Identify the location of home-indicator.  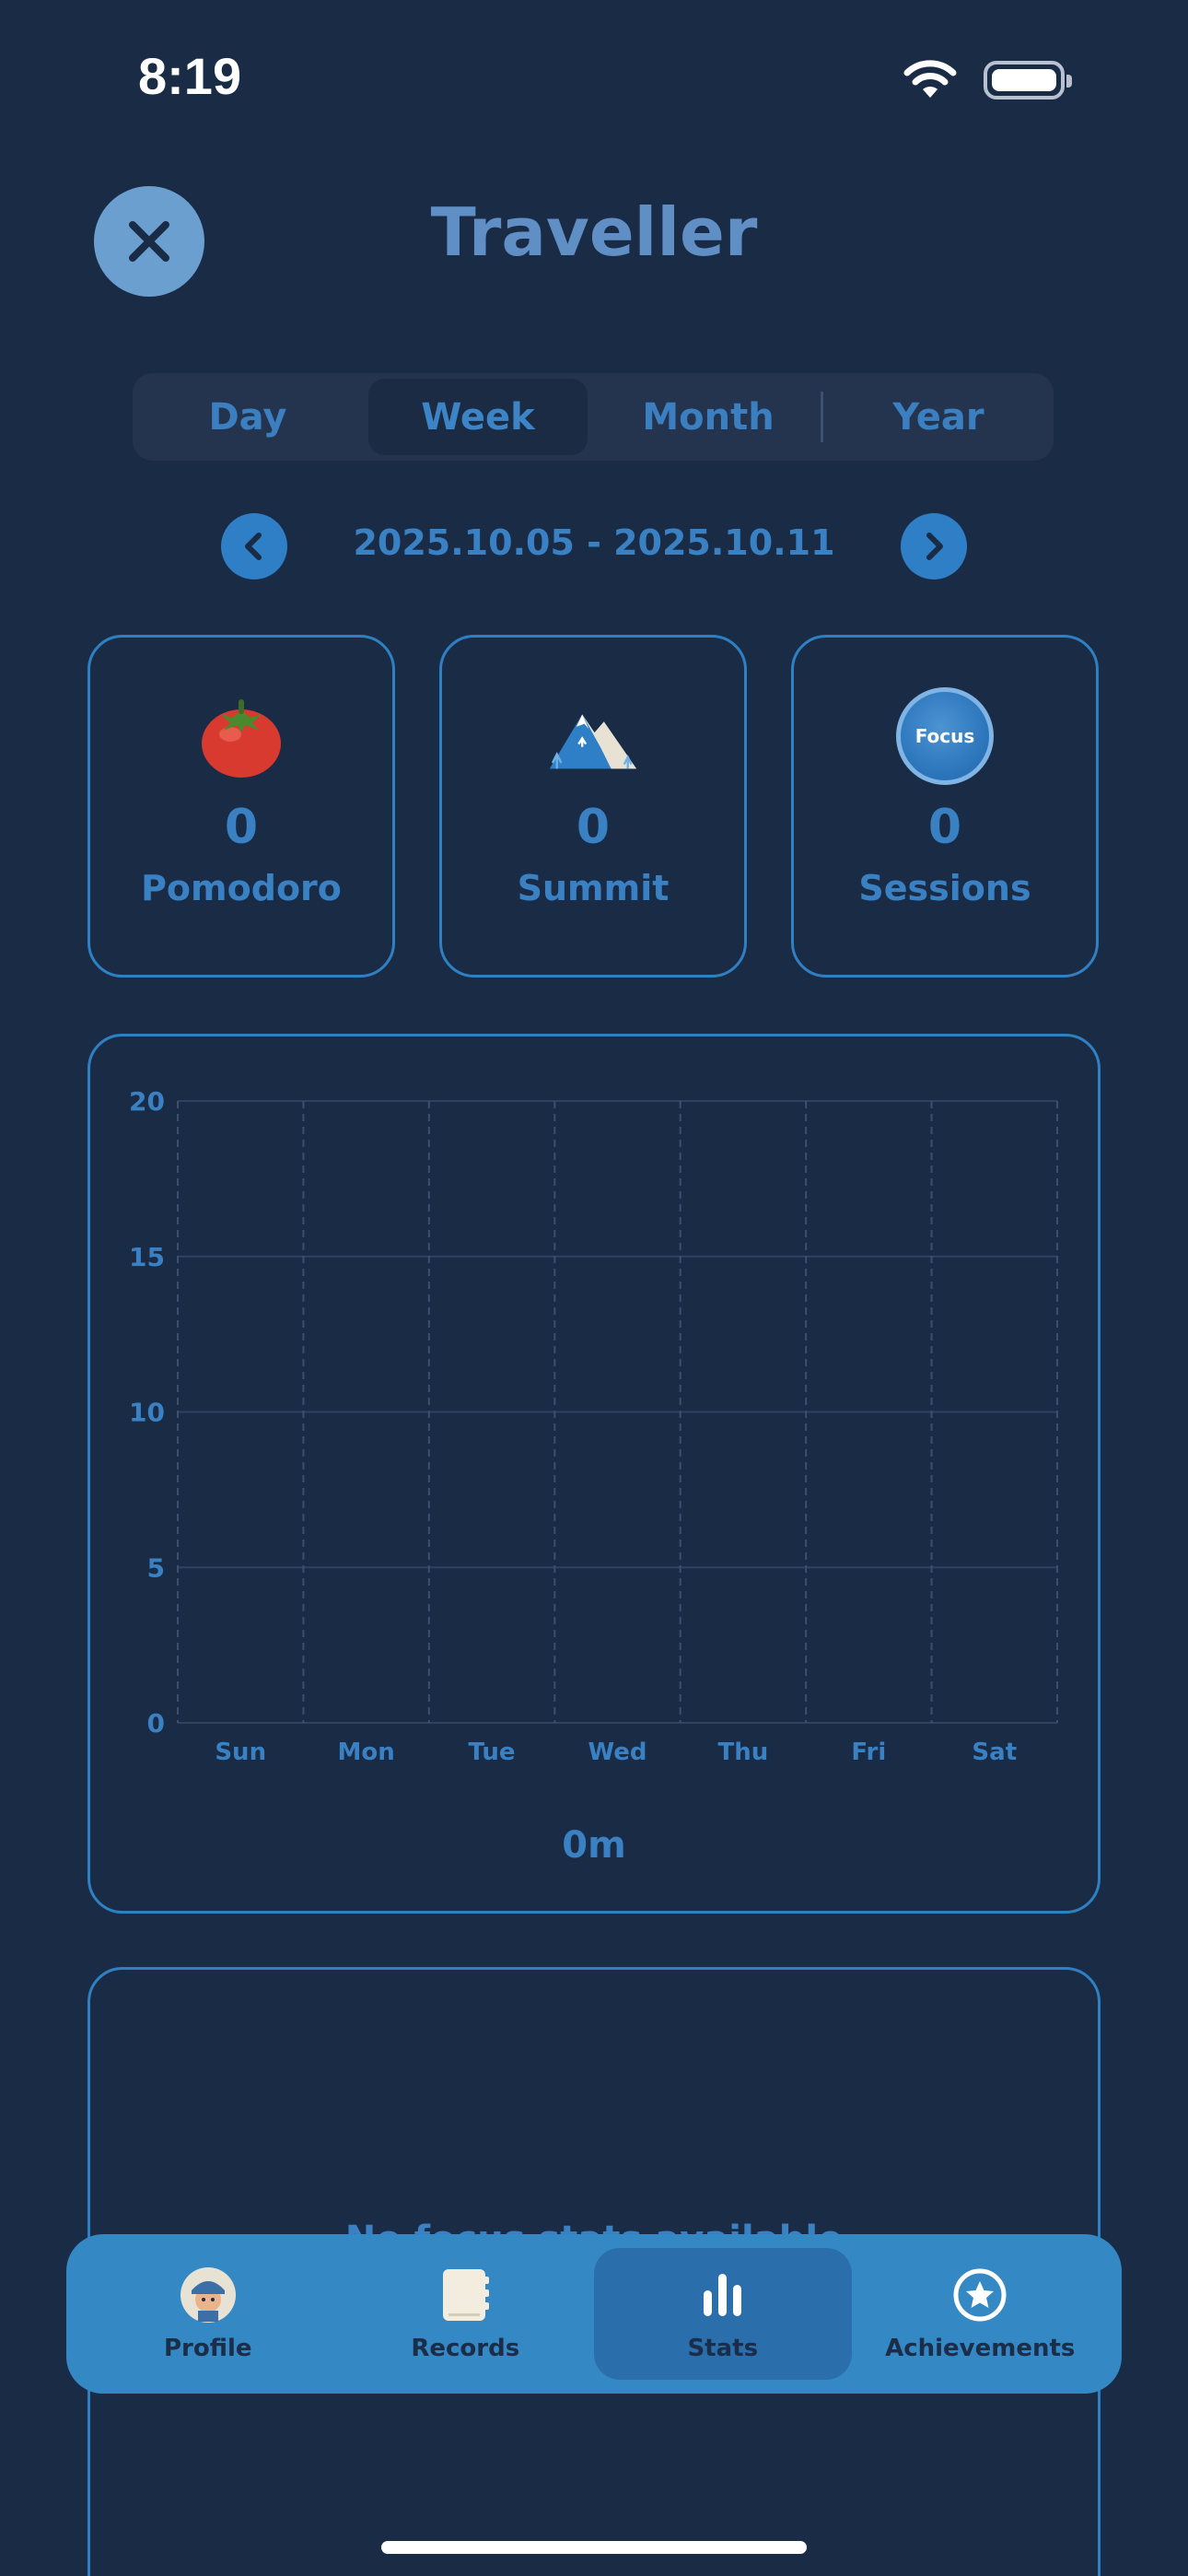
(594, 2547).